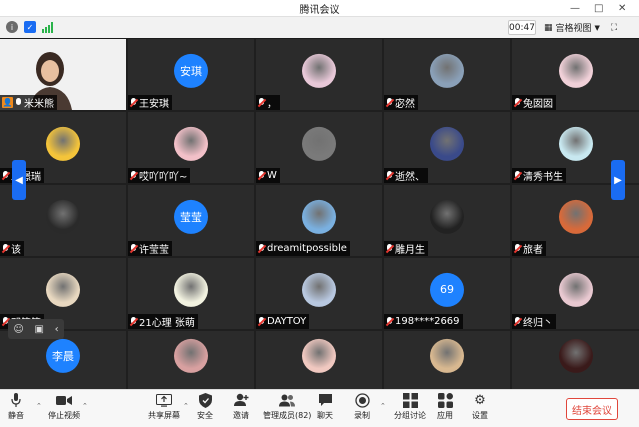  I want to click on participant-tile: dreamitpossible, so click(319, 220).